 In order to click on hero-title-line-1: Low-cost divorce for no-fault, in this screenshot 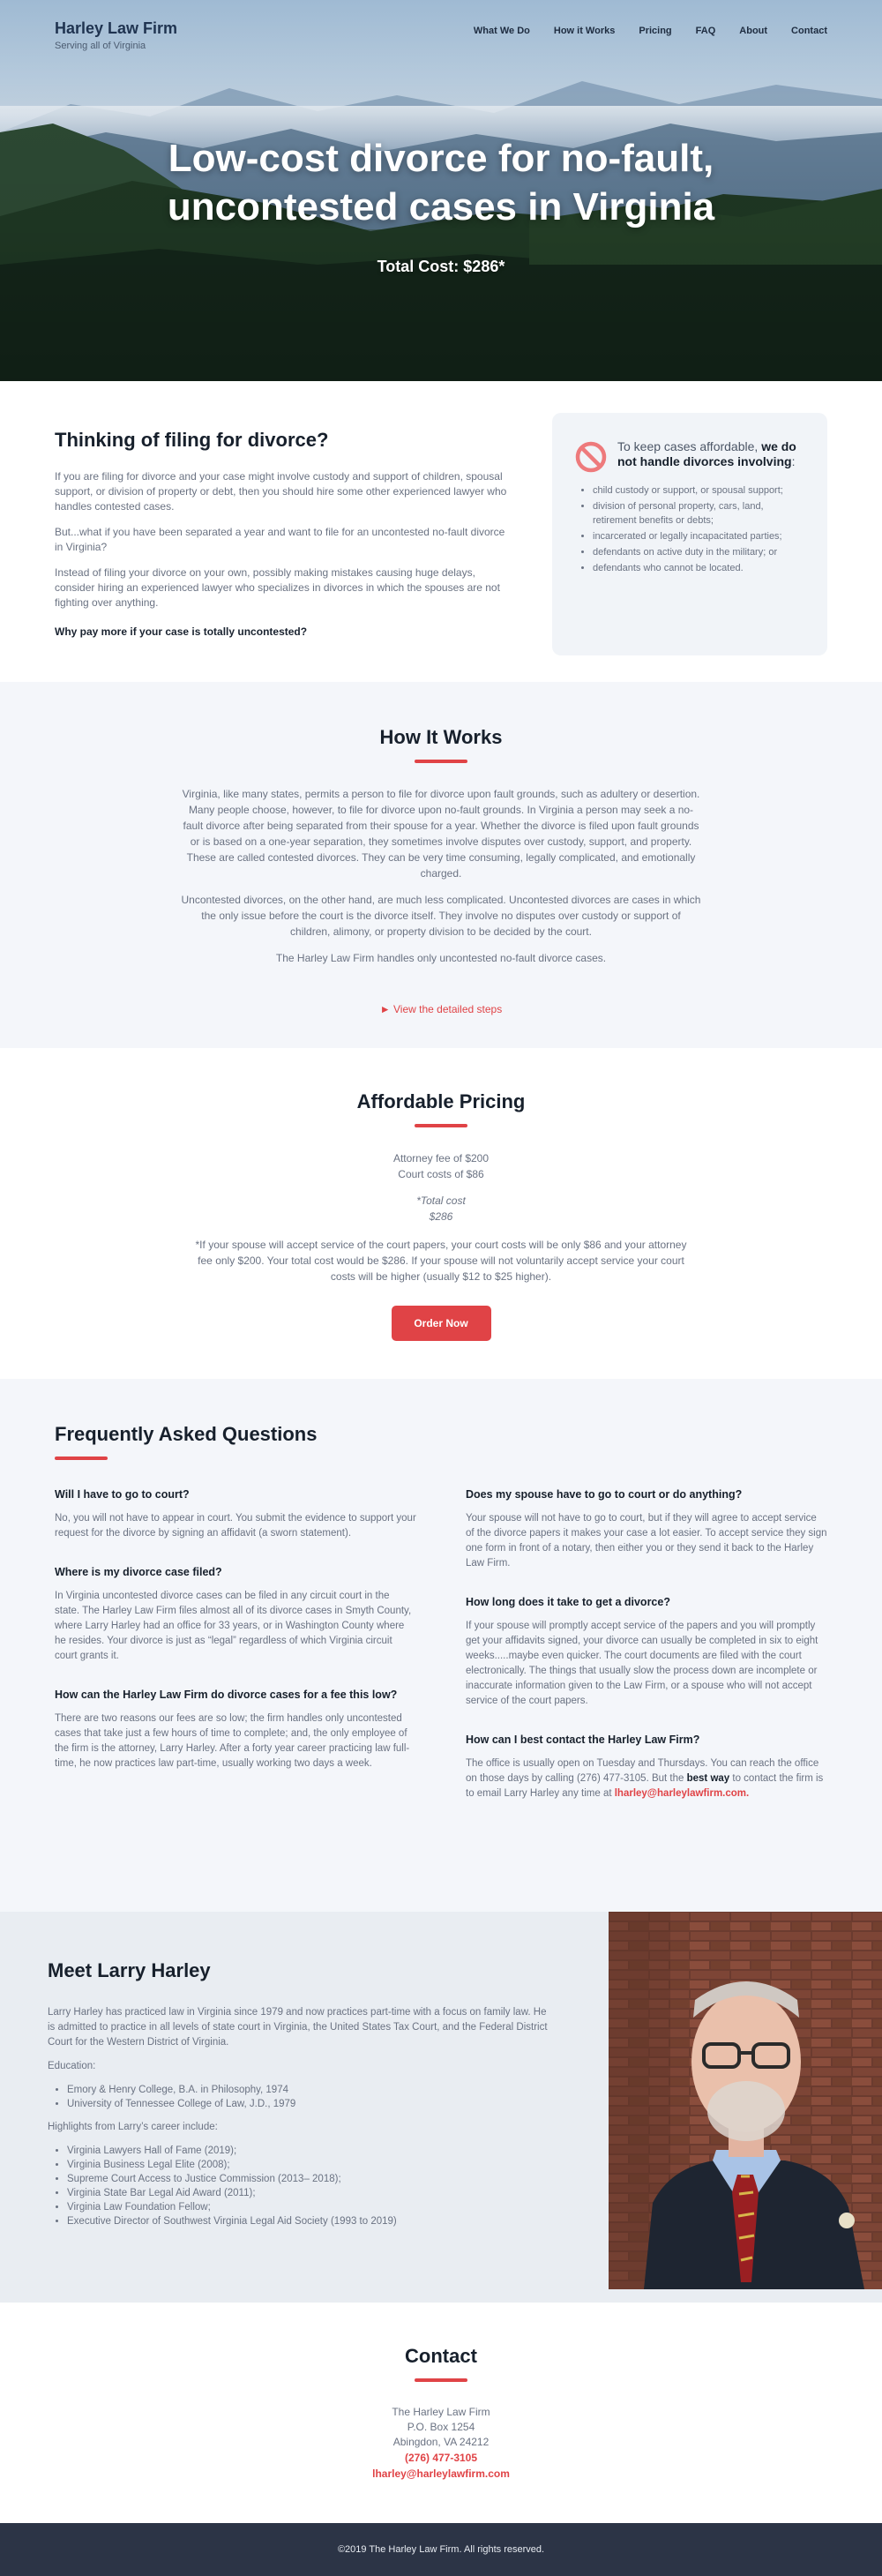, I will do `click(441, 159)`.